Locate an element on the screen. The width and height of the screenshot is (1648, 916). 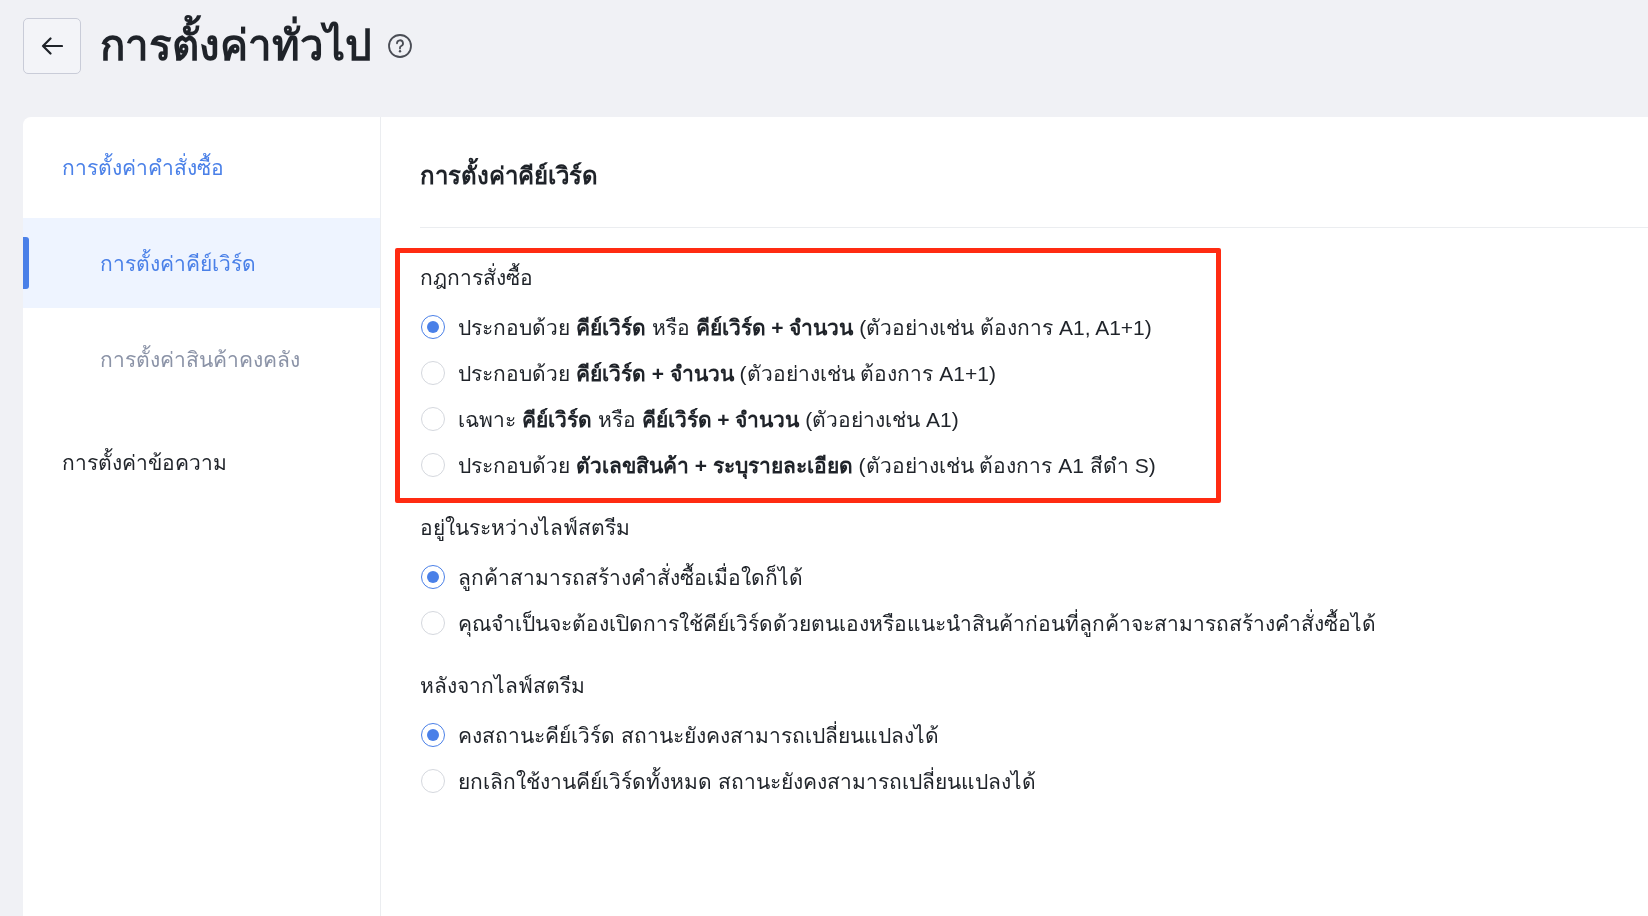
help-icon is located at coordinates (400, 46).